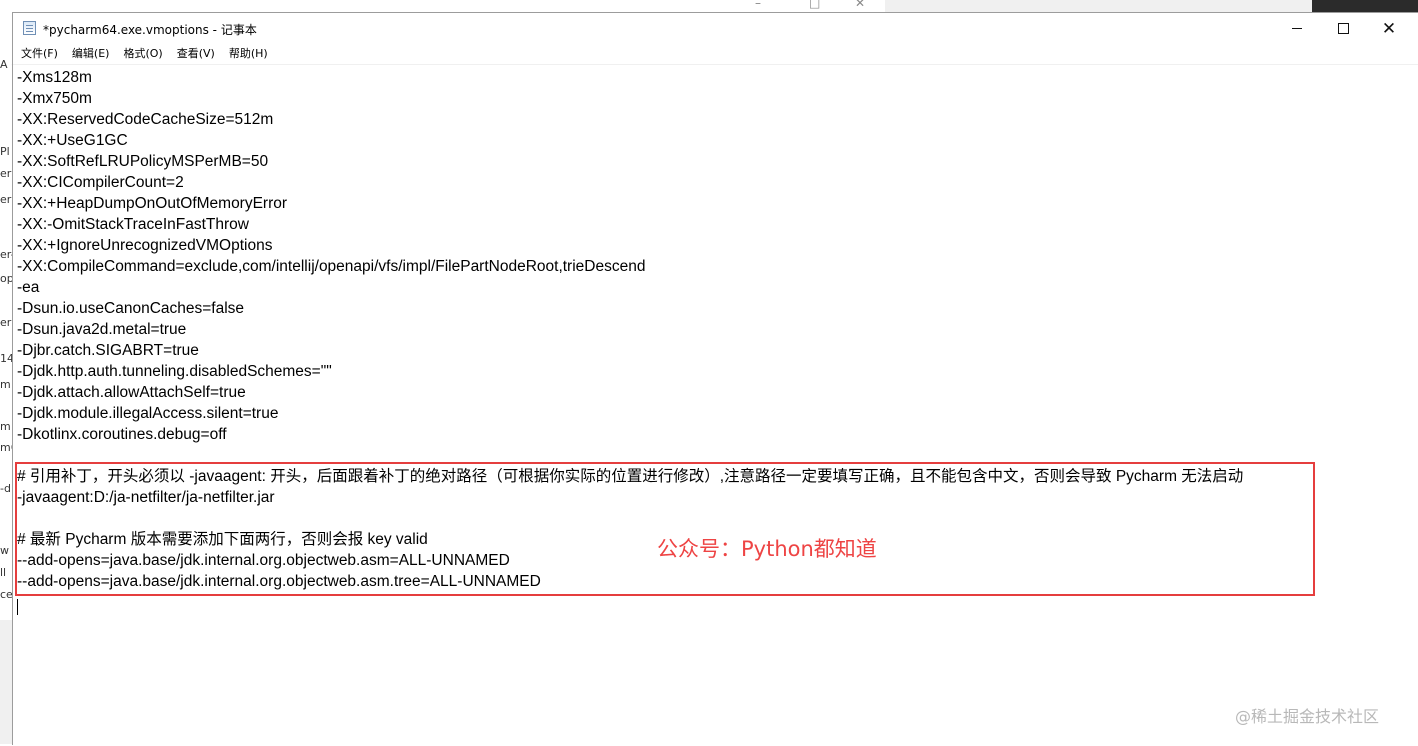 The image size is (1418, 746). Describe the element at coordinates (4, 550) in the screenshot. I see `background-text-fragment: w` at that location.